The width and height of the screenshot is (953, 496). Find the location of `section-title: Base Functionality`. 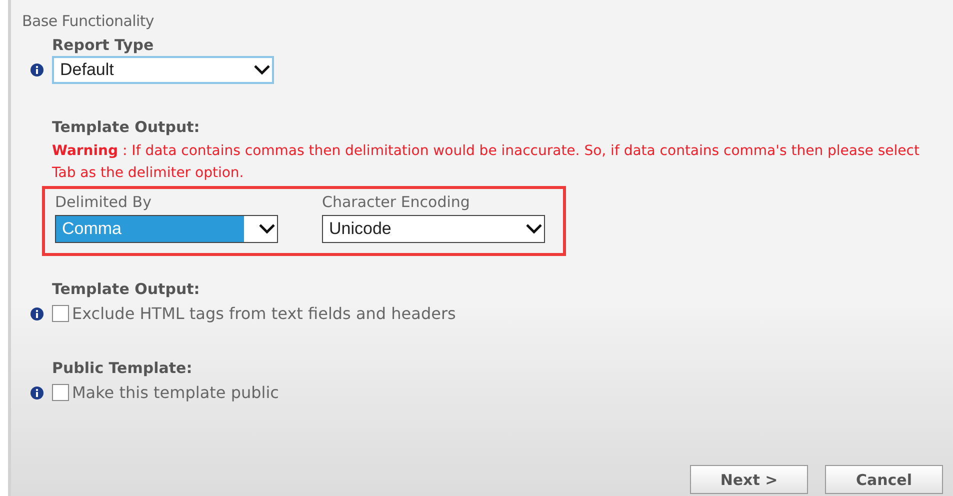

section-title: Base Functionality is located at coordinates (88, 21).